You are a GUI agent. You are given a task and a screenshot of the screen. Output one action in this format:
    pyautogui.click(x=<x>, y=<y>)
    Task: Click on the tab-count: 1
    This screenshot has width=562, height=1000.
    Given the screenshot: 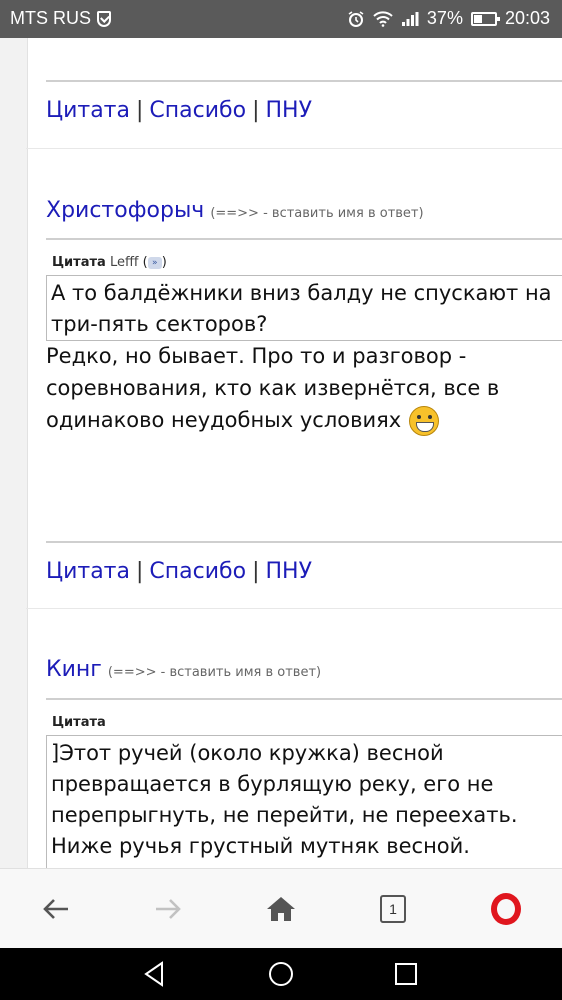 What is the action you would take?
    pyautogui.click(x=393, y=909)
    